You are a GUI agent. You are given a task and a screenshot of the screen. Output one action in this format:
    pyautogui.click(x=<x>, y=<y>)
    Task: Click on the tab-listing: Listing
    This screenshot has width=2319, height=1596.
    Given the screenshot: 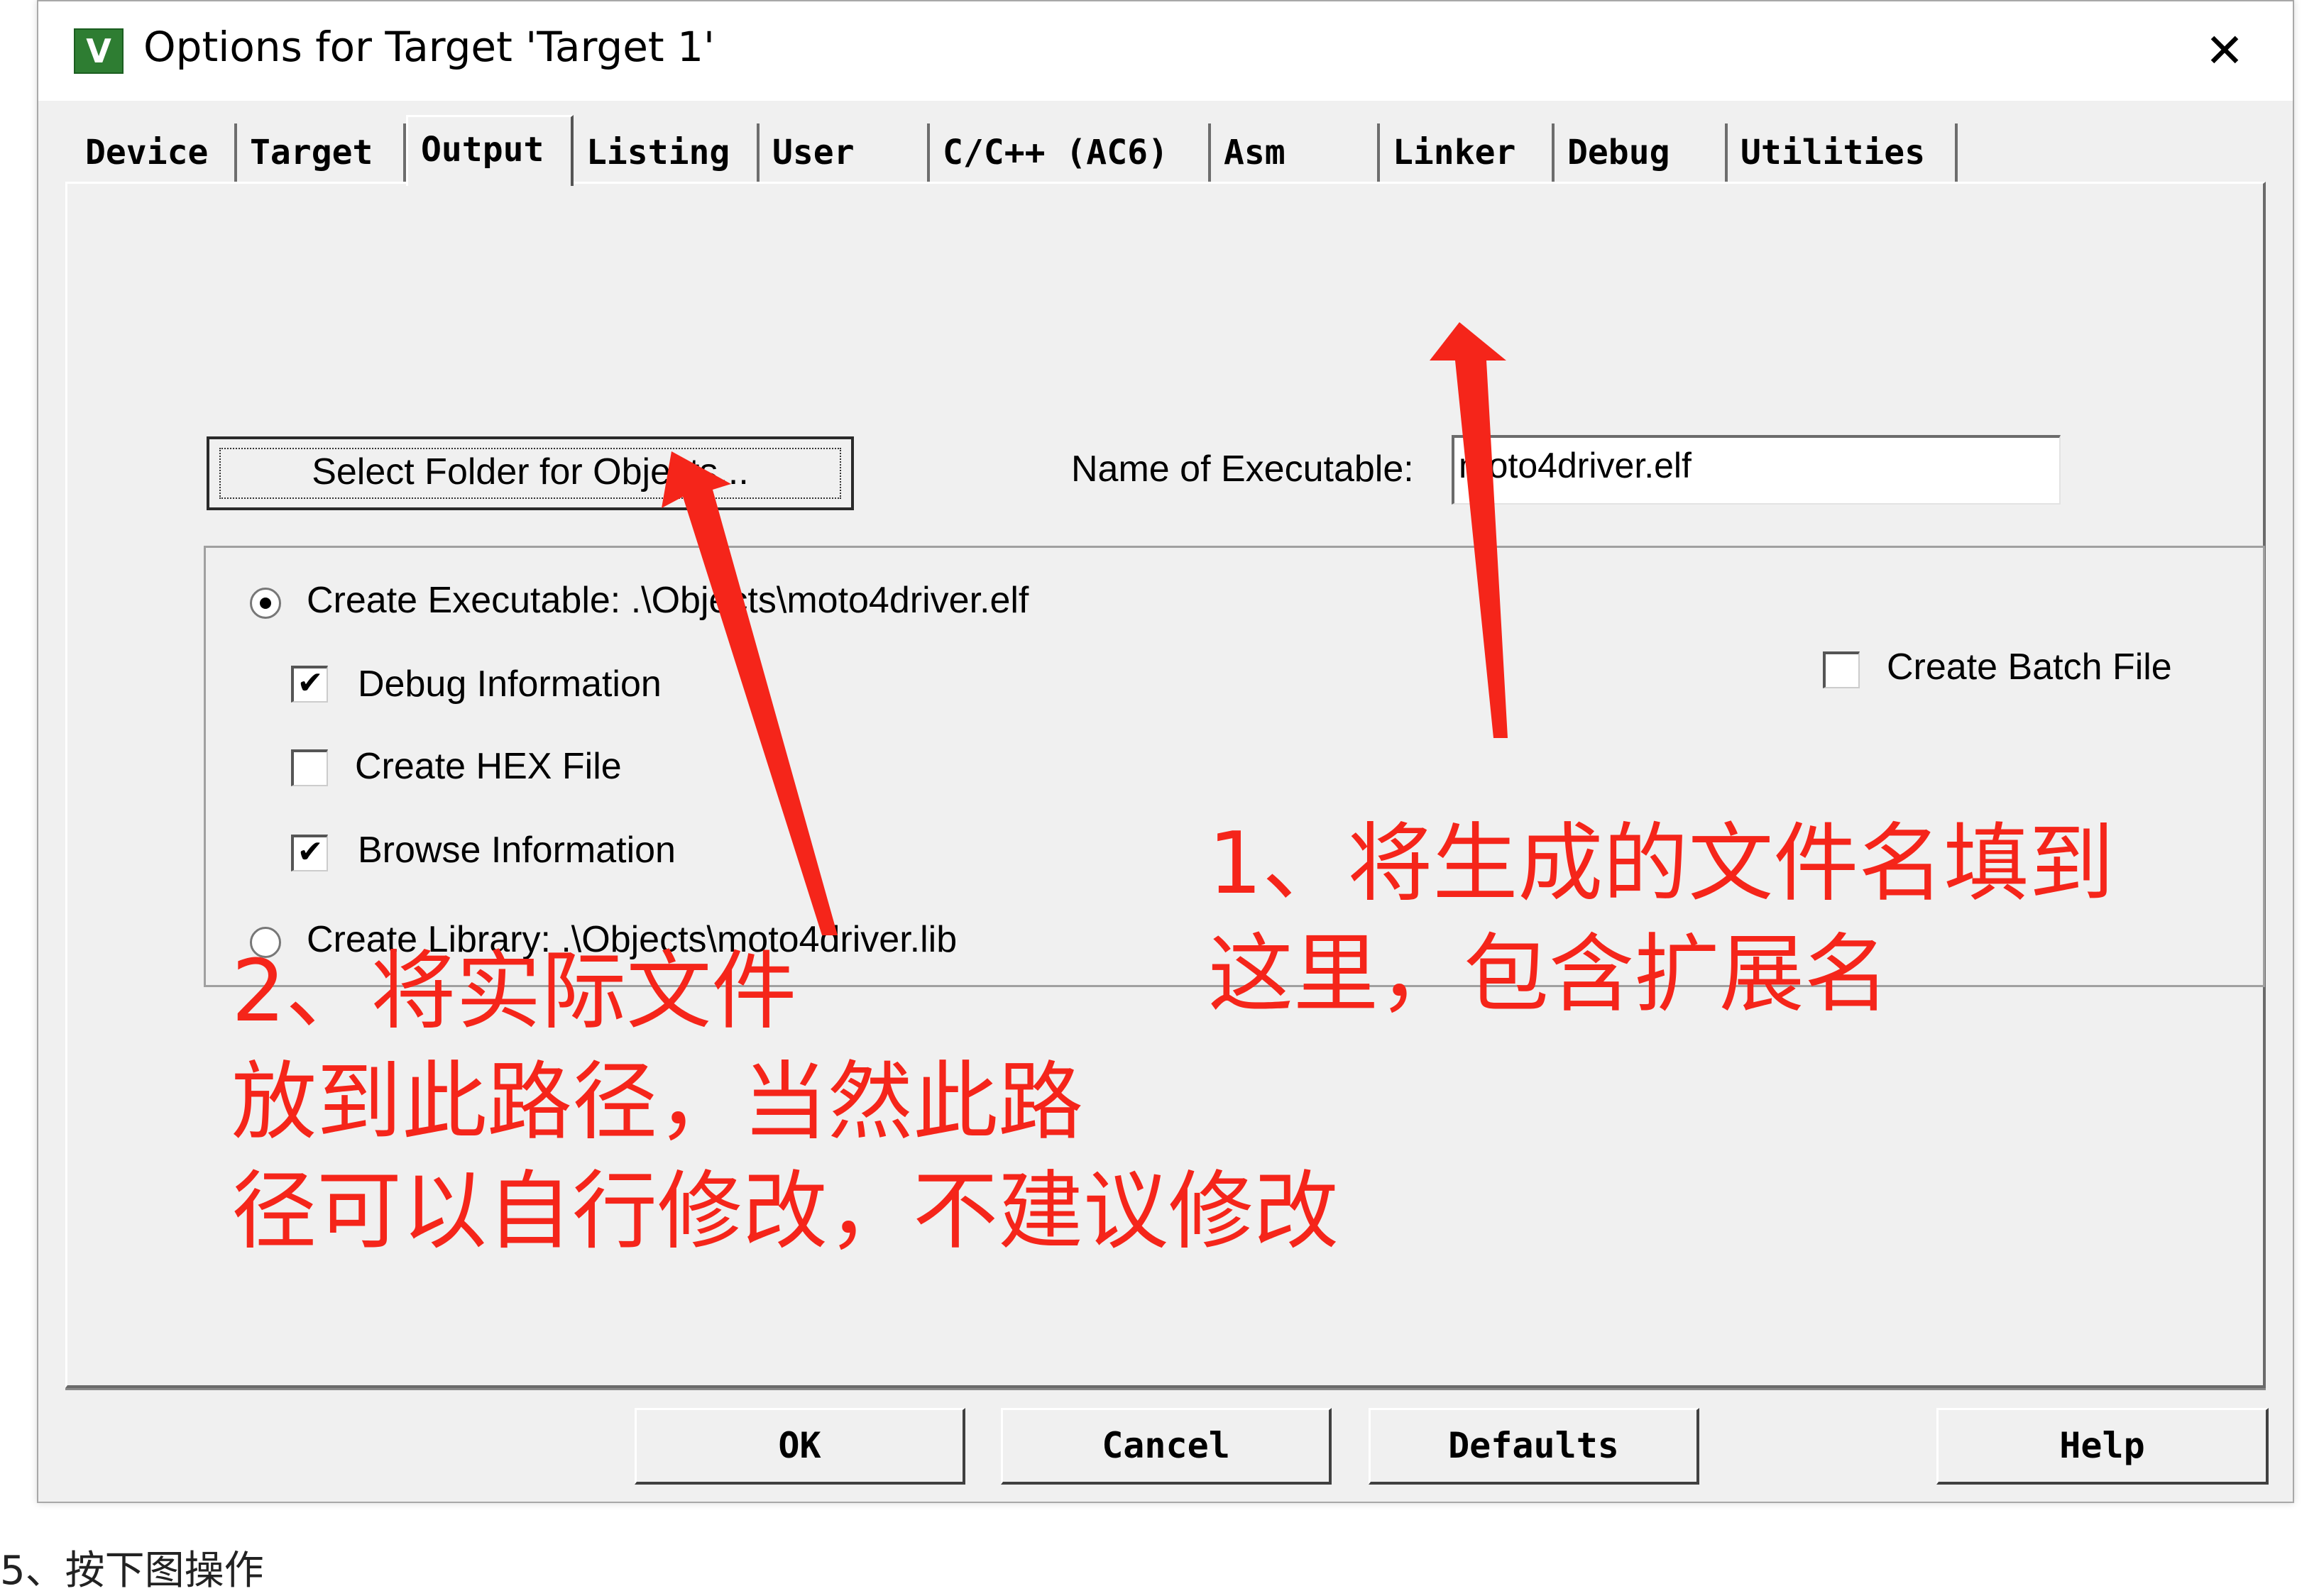 What is the action you would take?
    pyautogui.click(x=667, y=152)
    